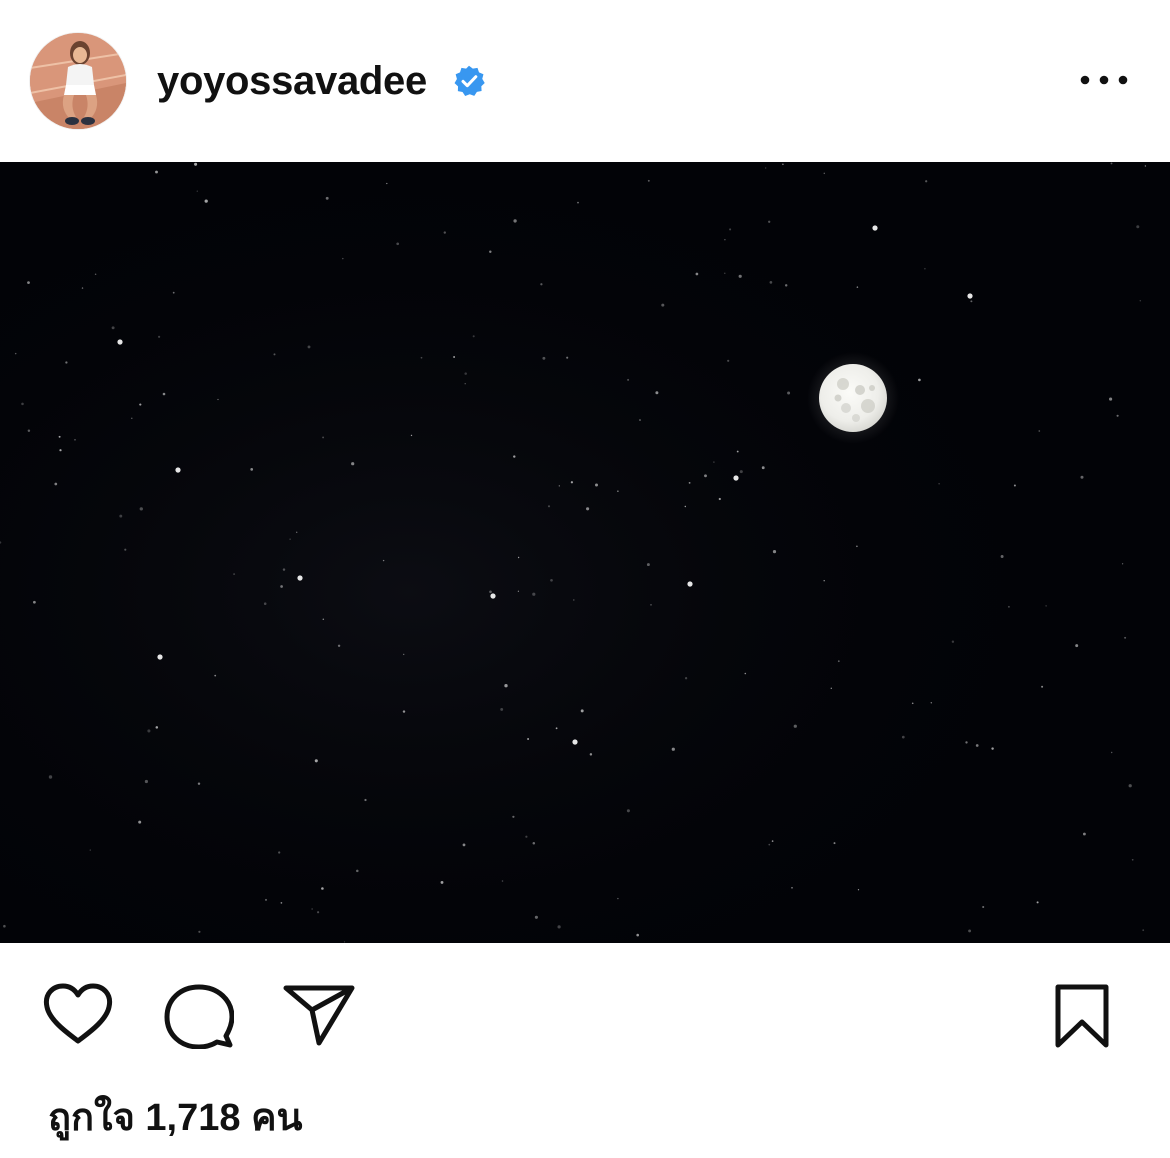 The image size is (1170, 1158). What do you see at coordinates (1104, 80) in the screenshot?
I see `more-horizontal-icon` at bounding box center [1104, 80].